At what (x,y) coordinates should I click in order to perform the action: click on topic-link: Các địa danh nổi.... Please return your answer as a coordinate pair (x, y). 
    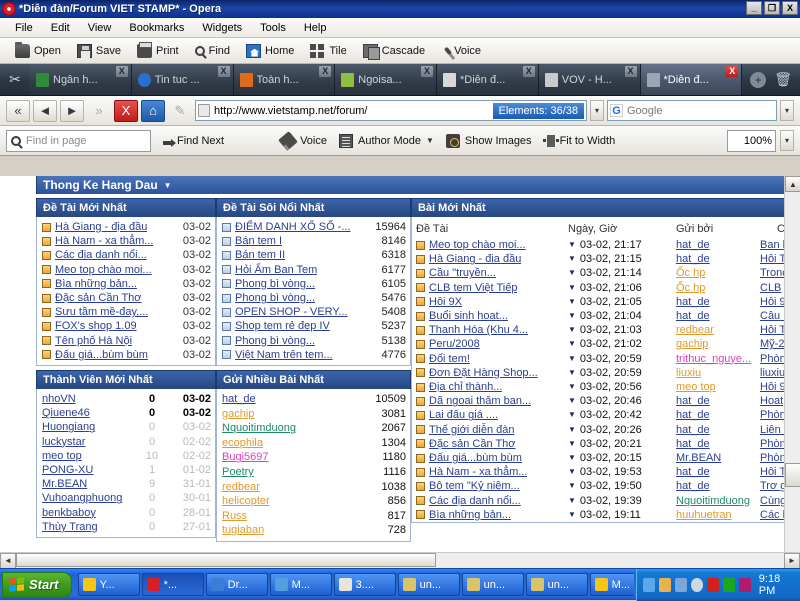
    Looking at the image, I should click on (101, 255).